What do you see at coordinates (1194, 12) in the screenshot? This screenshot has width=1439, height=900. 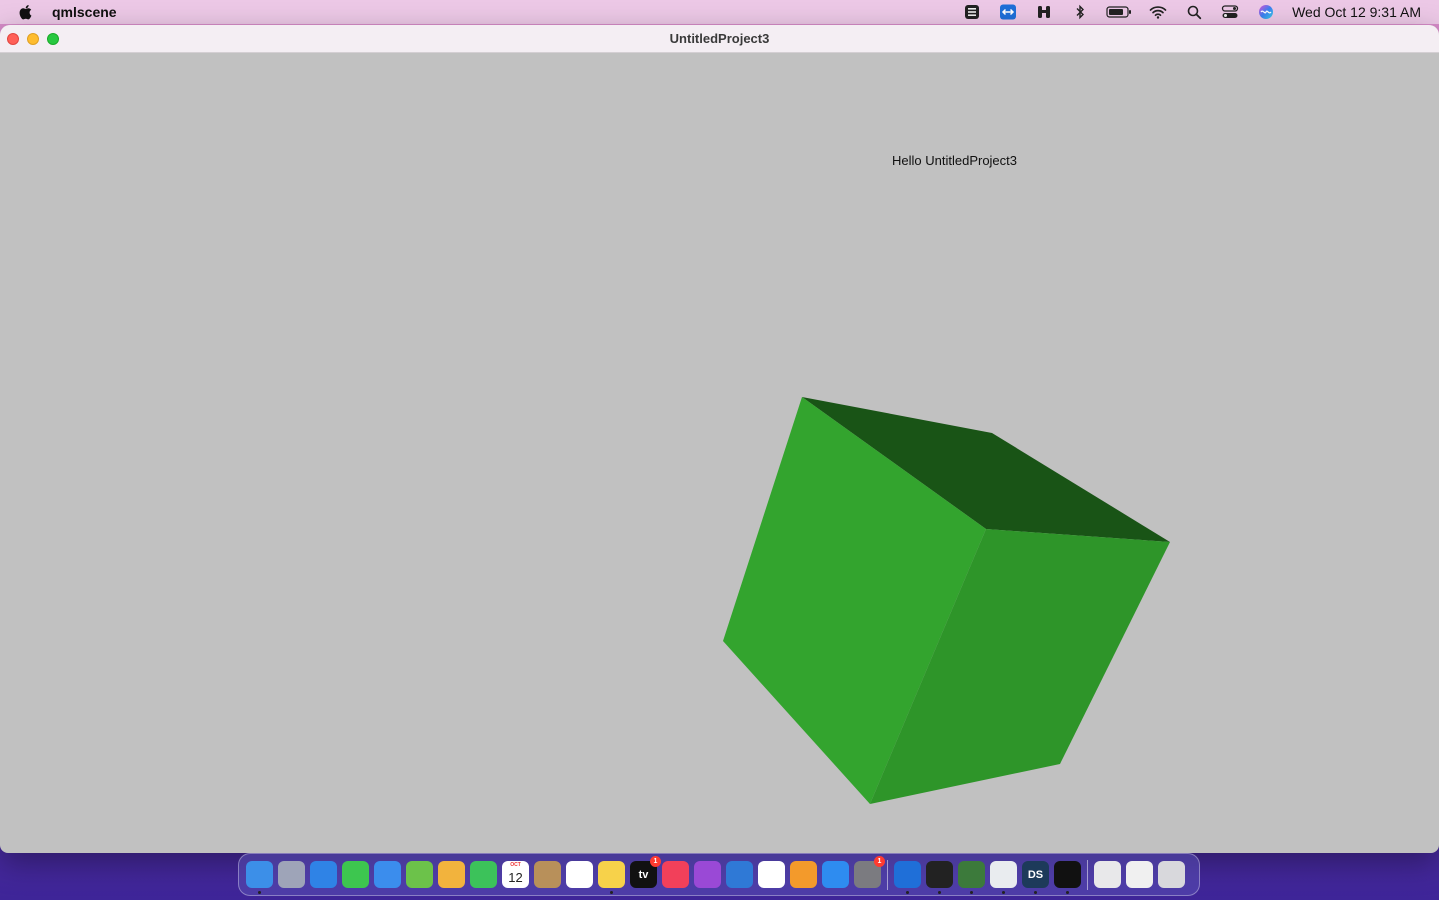 I see `spotlight-search-icon` at bounding box center [1194, 12].